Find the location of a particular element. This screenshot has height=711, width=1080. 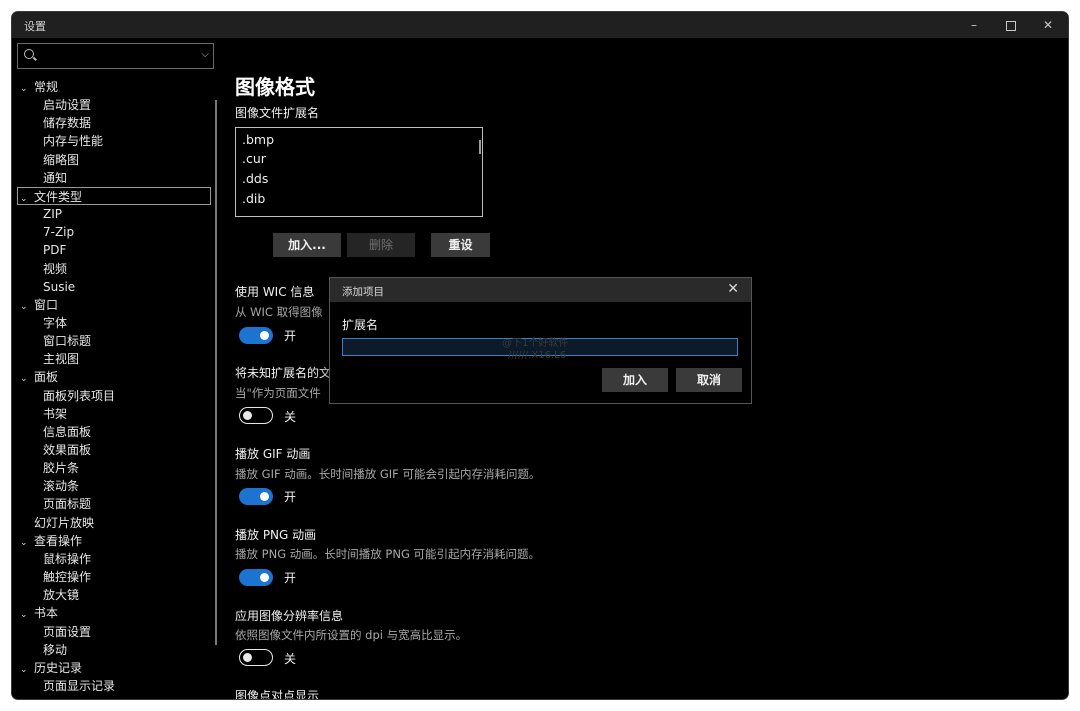

tree-item: 页面设置 is located at coordinates (67, 632).